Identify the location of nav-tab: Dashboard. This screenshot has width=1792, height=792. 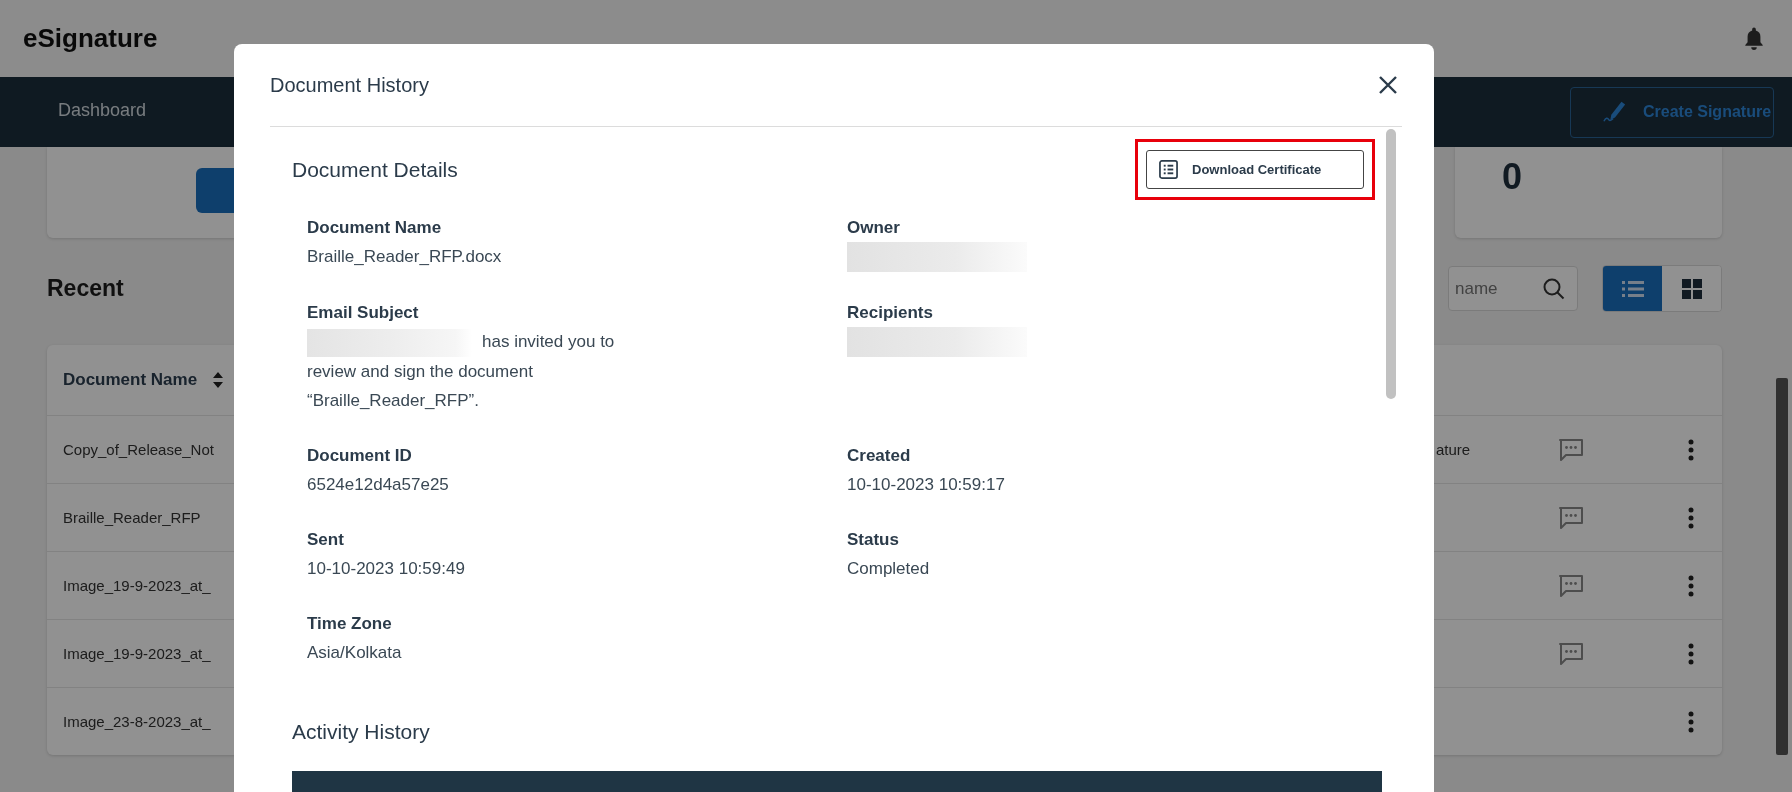
(93, 112).